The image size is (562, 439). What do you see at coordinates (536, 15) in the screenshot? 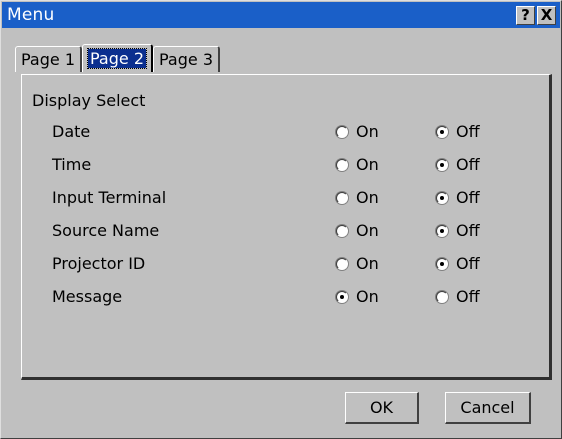
I see `title-bar-buttons: ? X` at bounding box center [536, 15].